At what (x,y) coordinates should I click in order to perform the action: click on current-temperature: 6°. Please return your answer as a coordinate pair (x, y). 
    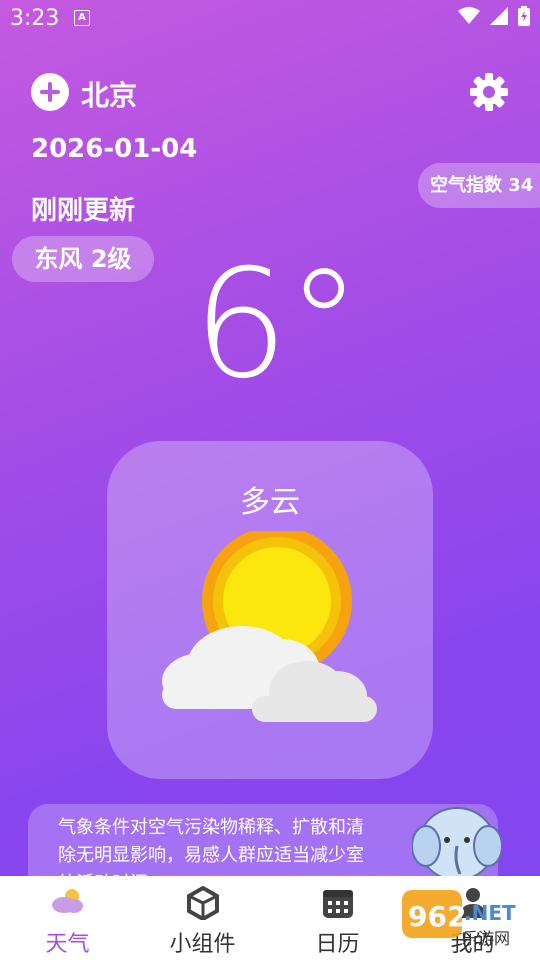
    Looking at the image, I should click on (277, 325).